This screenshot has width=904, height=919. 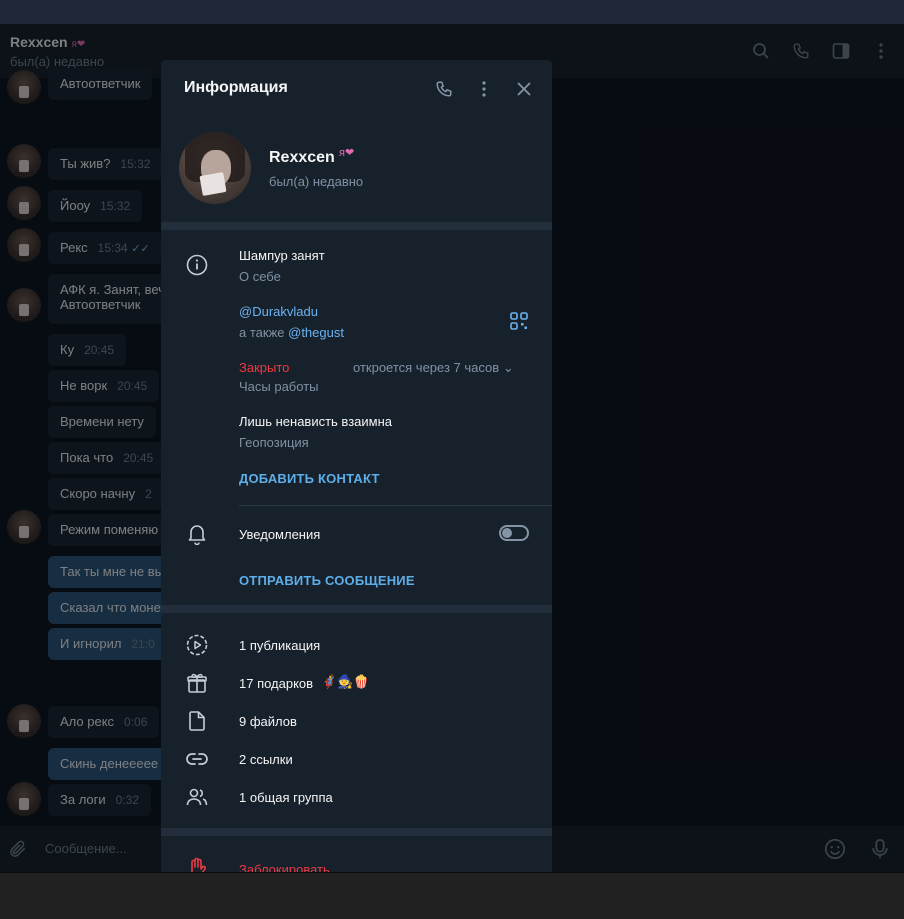 I want to click on hours-status: Закрыто, so click(x=264, y=367).